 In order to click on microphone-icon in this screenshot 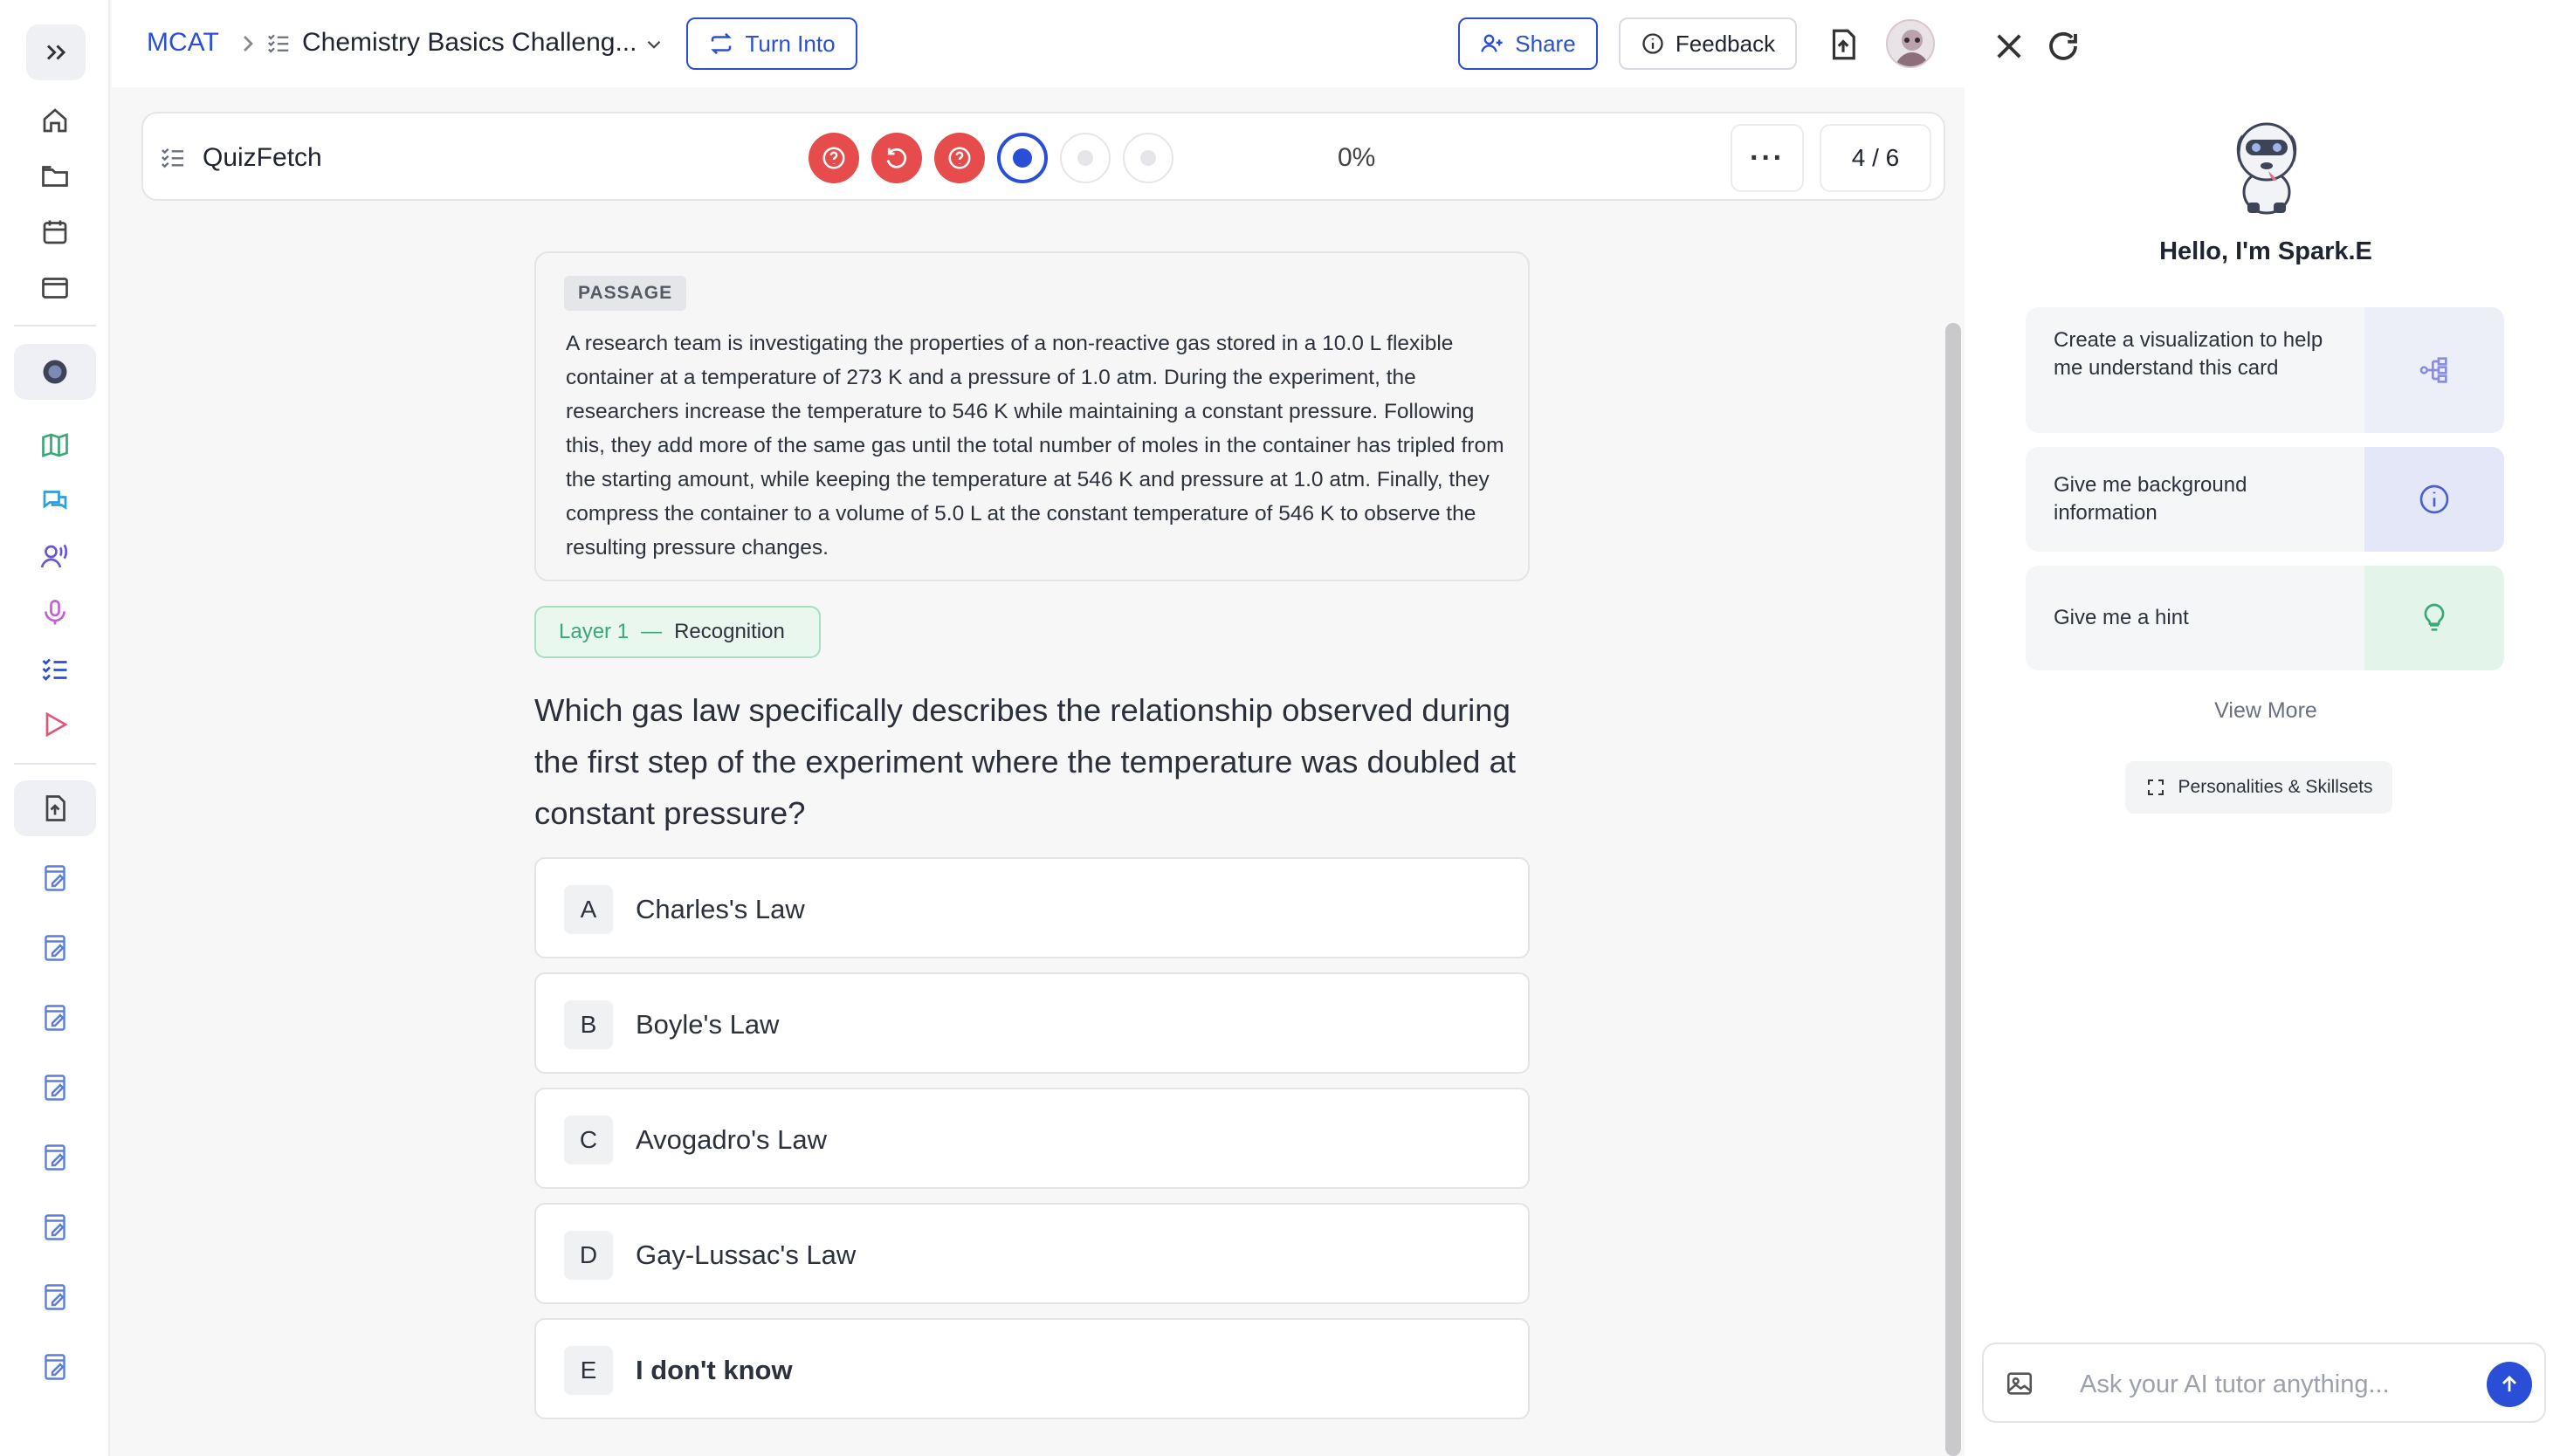, I will do `click(55, 612)`.